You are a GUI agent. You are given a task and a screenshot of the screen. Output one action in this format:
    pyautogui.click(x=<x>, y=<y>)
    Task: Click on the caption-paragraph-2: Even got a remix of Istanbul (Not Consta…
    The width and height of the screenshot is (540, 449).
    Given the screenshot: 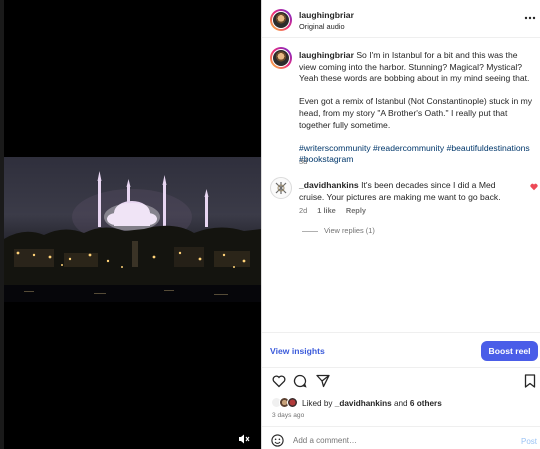 What is the action you would take?
    pyautogui.click(x=416, y=113)
    